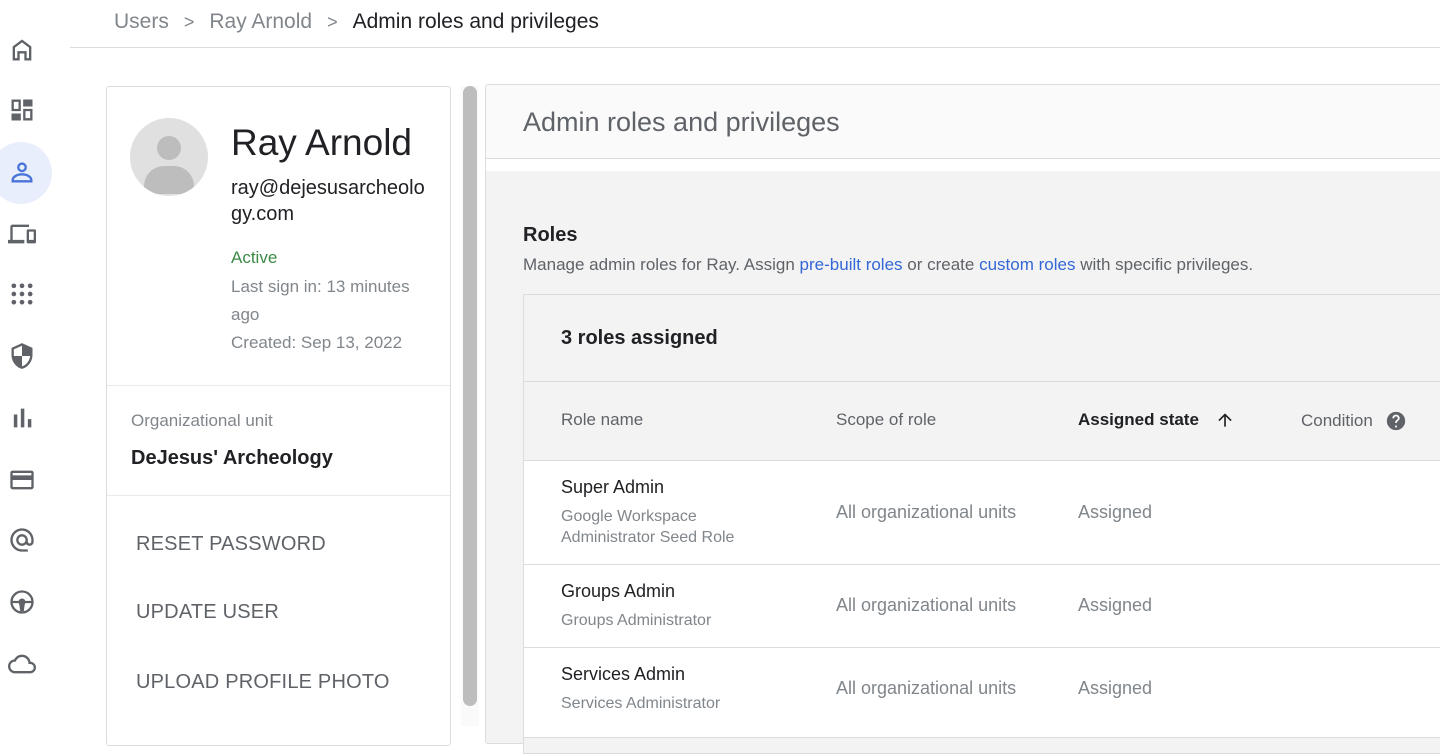  I want to click on column-header-label: Assigned state, so click(1138, 419).